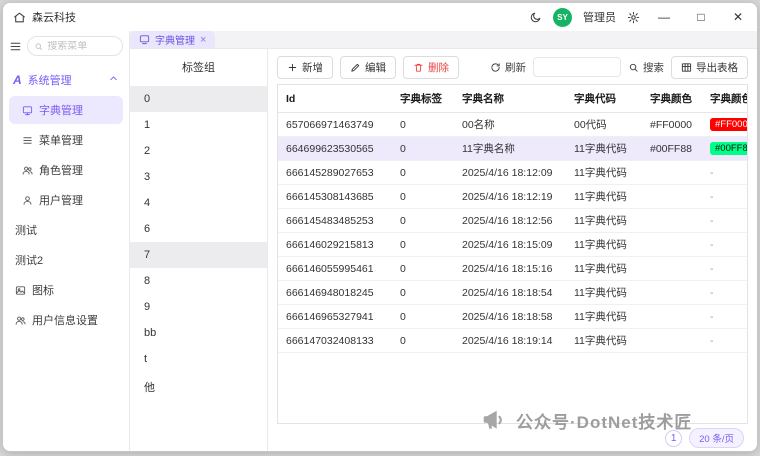 This screenshot has width=760, height=456. I want to click on tag-item: 4, so click(198, 203).